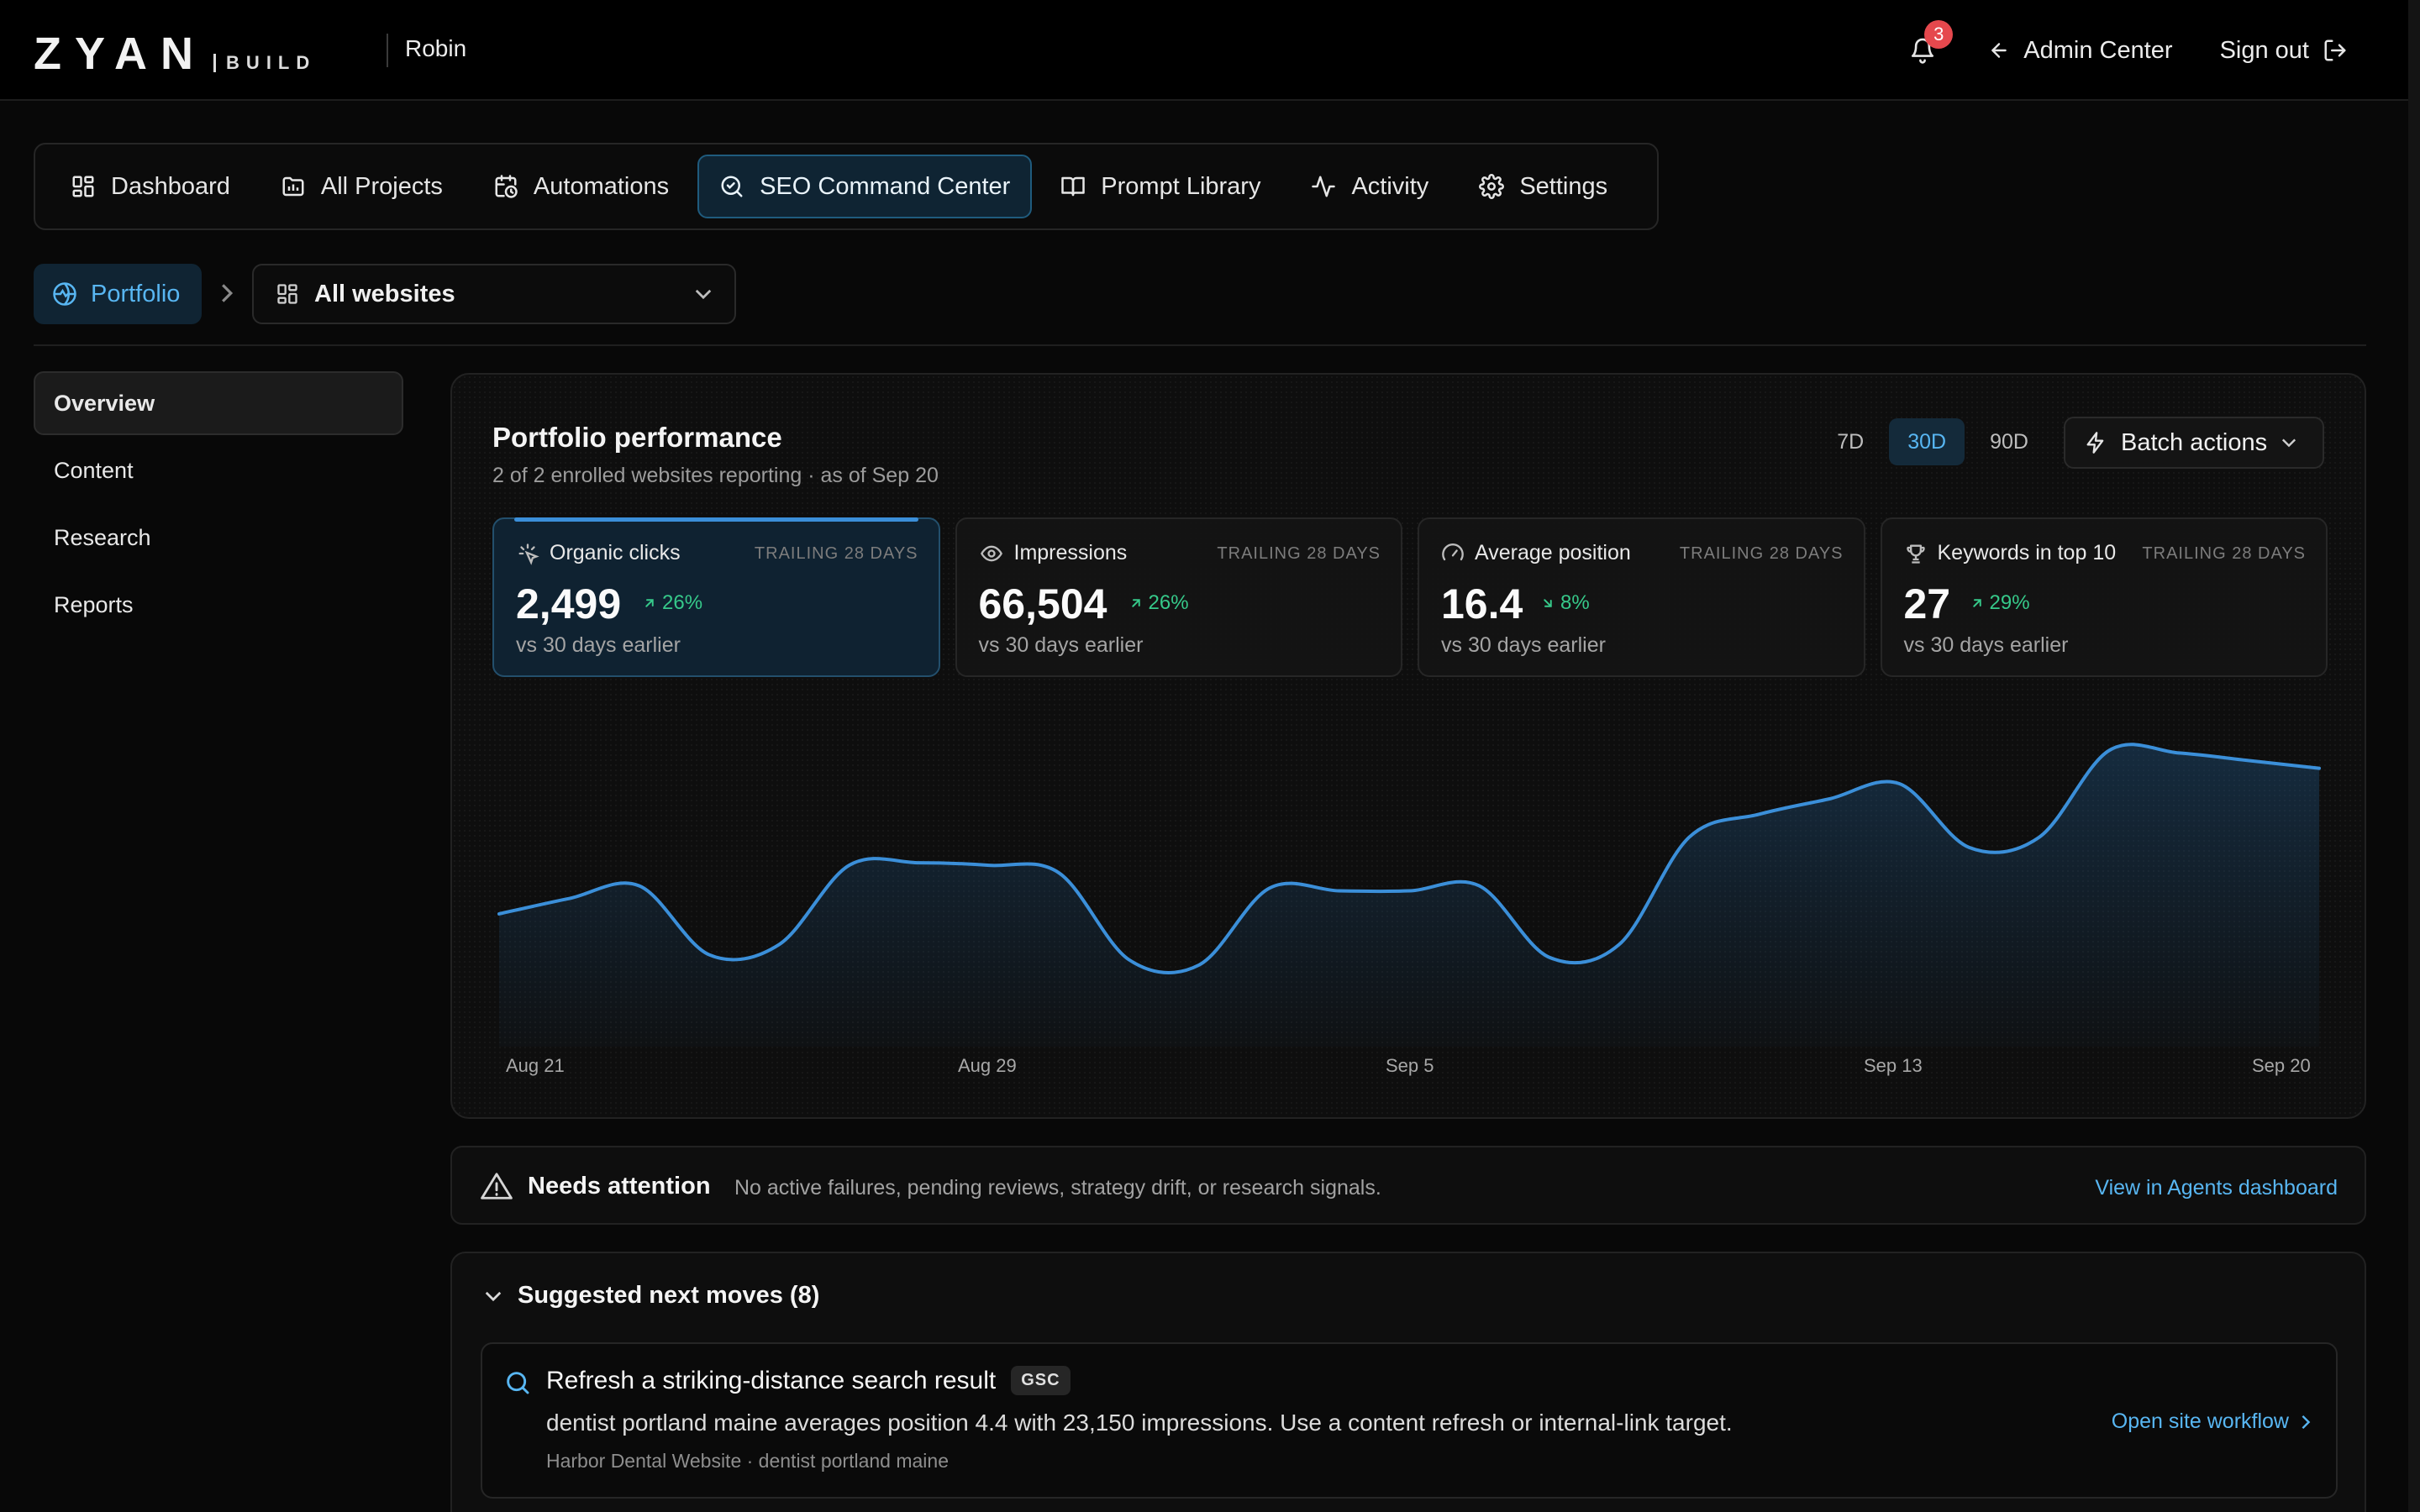 The image size is (2420, 1512). Describe the element at coordinates (1161, 186) in the screenshot. I see `nav-prompt-library: Prompt Library` at that location.